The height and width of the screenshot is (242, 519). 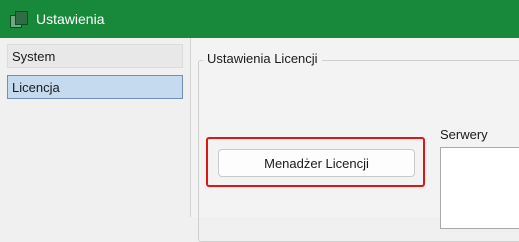 What do you see at coordinates (95, 56) in the screenshot?
I see `sidebar-item-system: System` at bounding box center [95, 56].